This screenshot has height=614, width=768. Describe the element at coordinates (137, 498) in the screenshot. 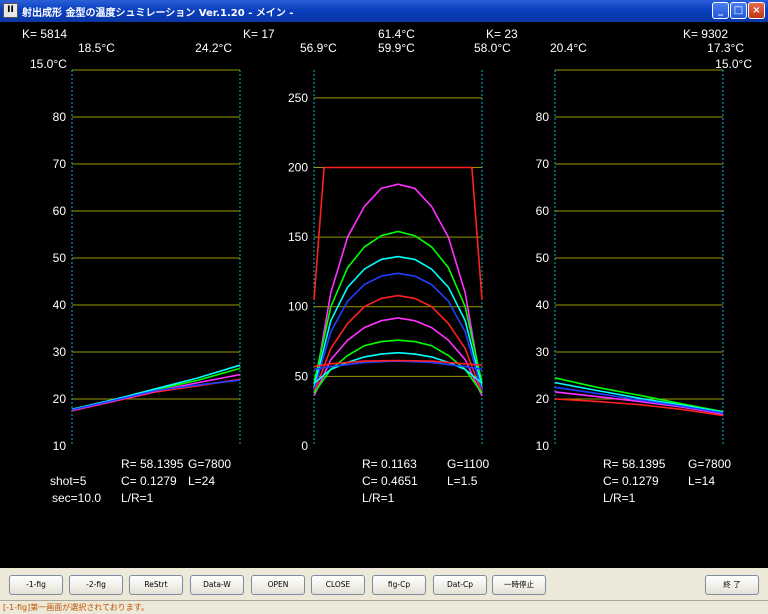

I see `left-lr-value: L/R=1` at that location.